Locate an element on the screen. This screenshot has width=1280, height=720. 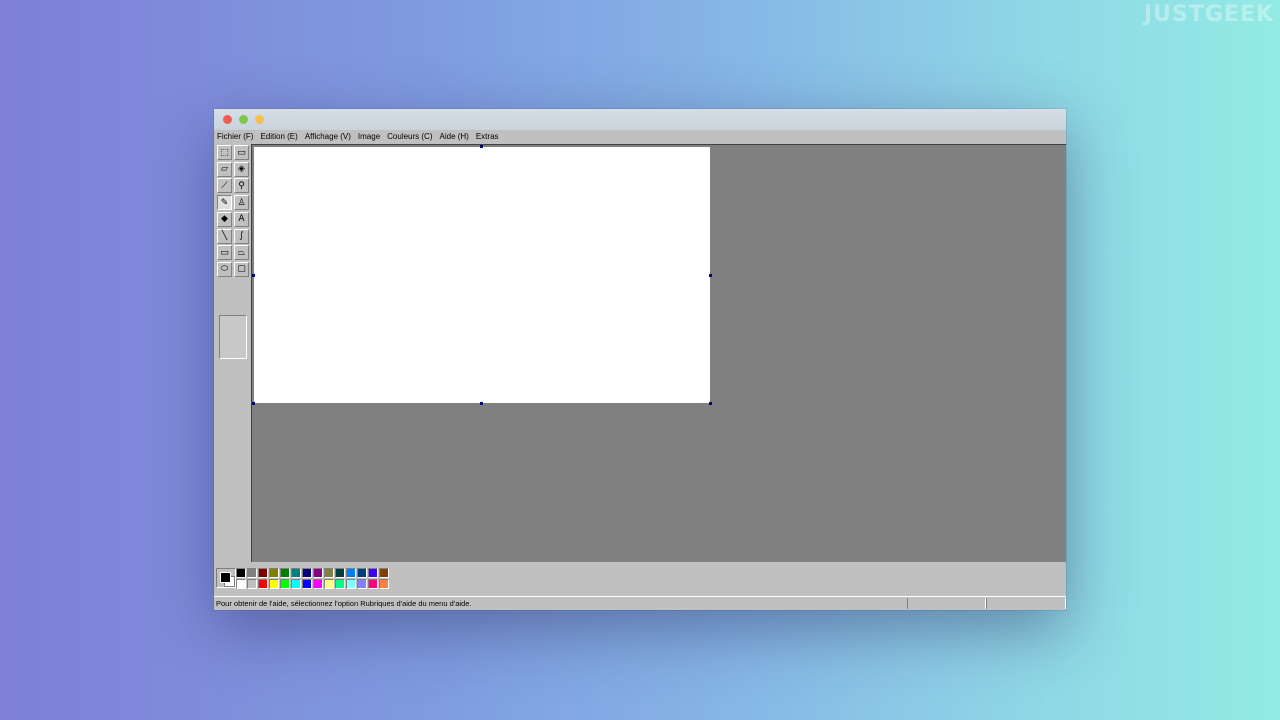
menu-image: Image is located at coordinates (369, 137).